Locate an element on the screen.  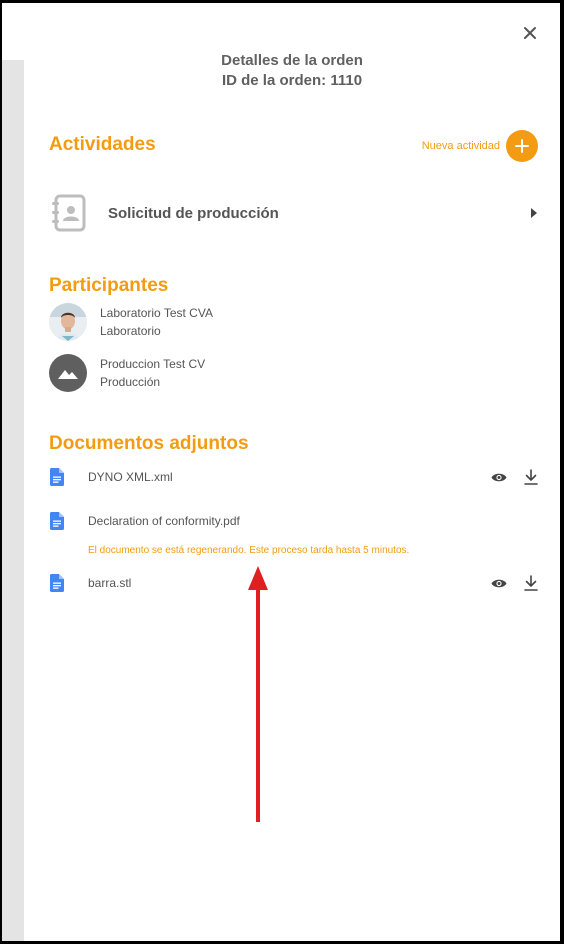
panel-title: Detalles de la orden is located at coordinates (292, 60).